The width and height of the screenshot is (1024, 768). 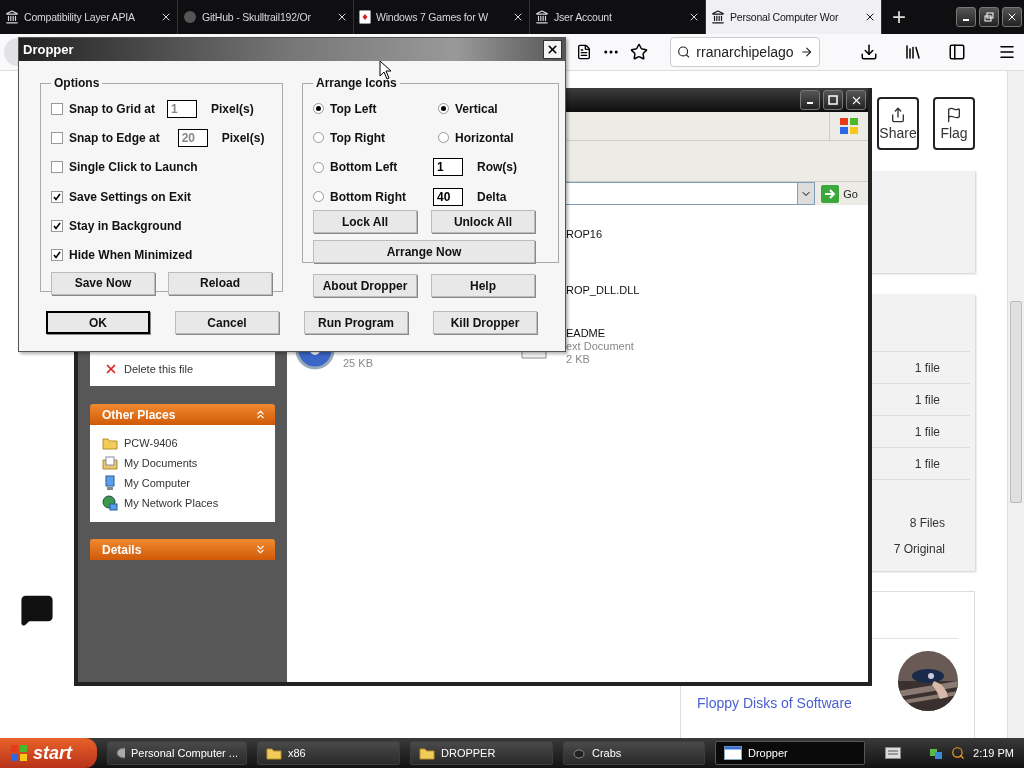 What do you see at coordinates (927, 523) in the screenshot?
I see `total-text: 8 Files` at bounding box center [927, 523].